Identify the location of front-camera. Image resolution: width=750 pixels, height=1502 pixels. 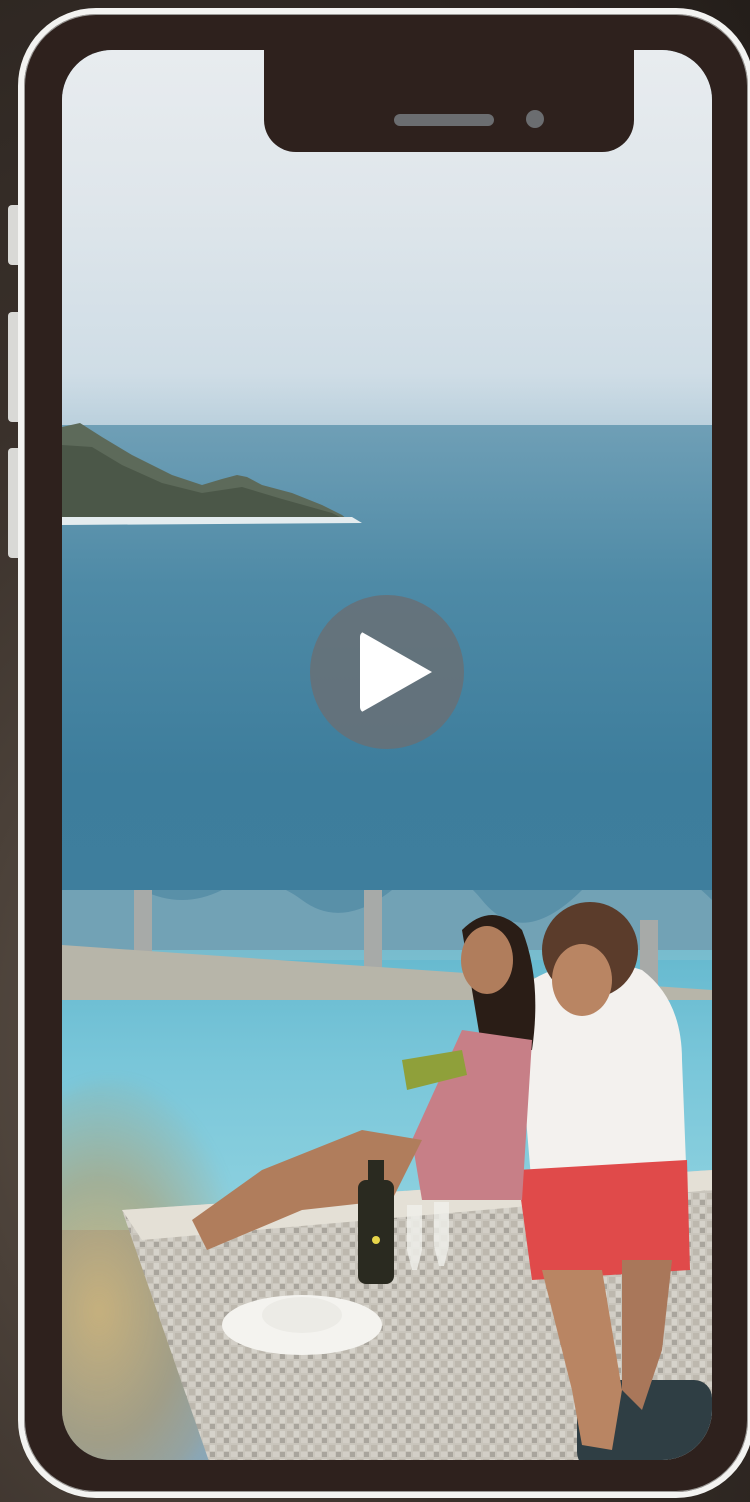
(535, 119).